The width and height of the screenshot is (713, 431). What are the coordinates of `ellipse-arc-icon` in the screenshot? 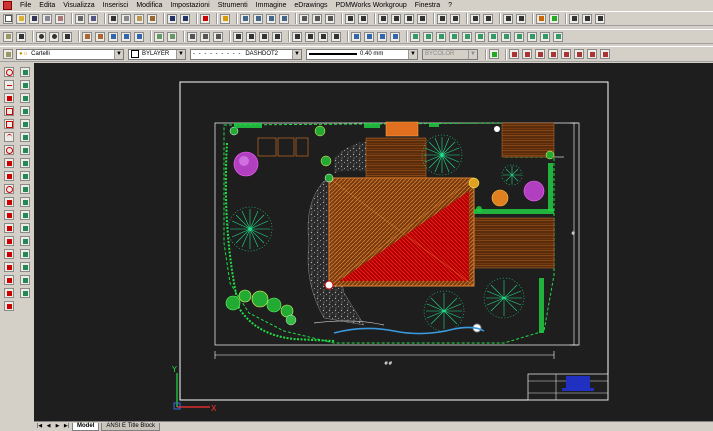 It's located at (9, 202).